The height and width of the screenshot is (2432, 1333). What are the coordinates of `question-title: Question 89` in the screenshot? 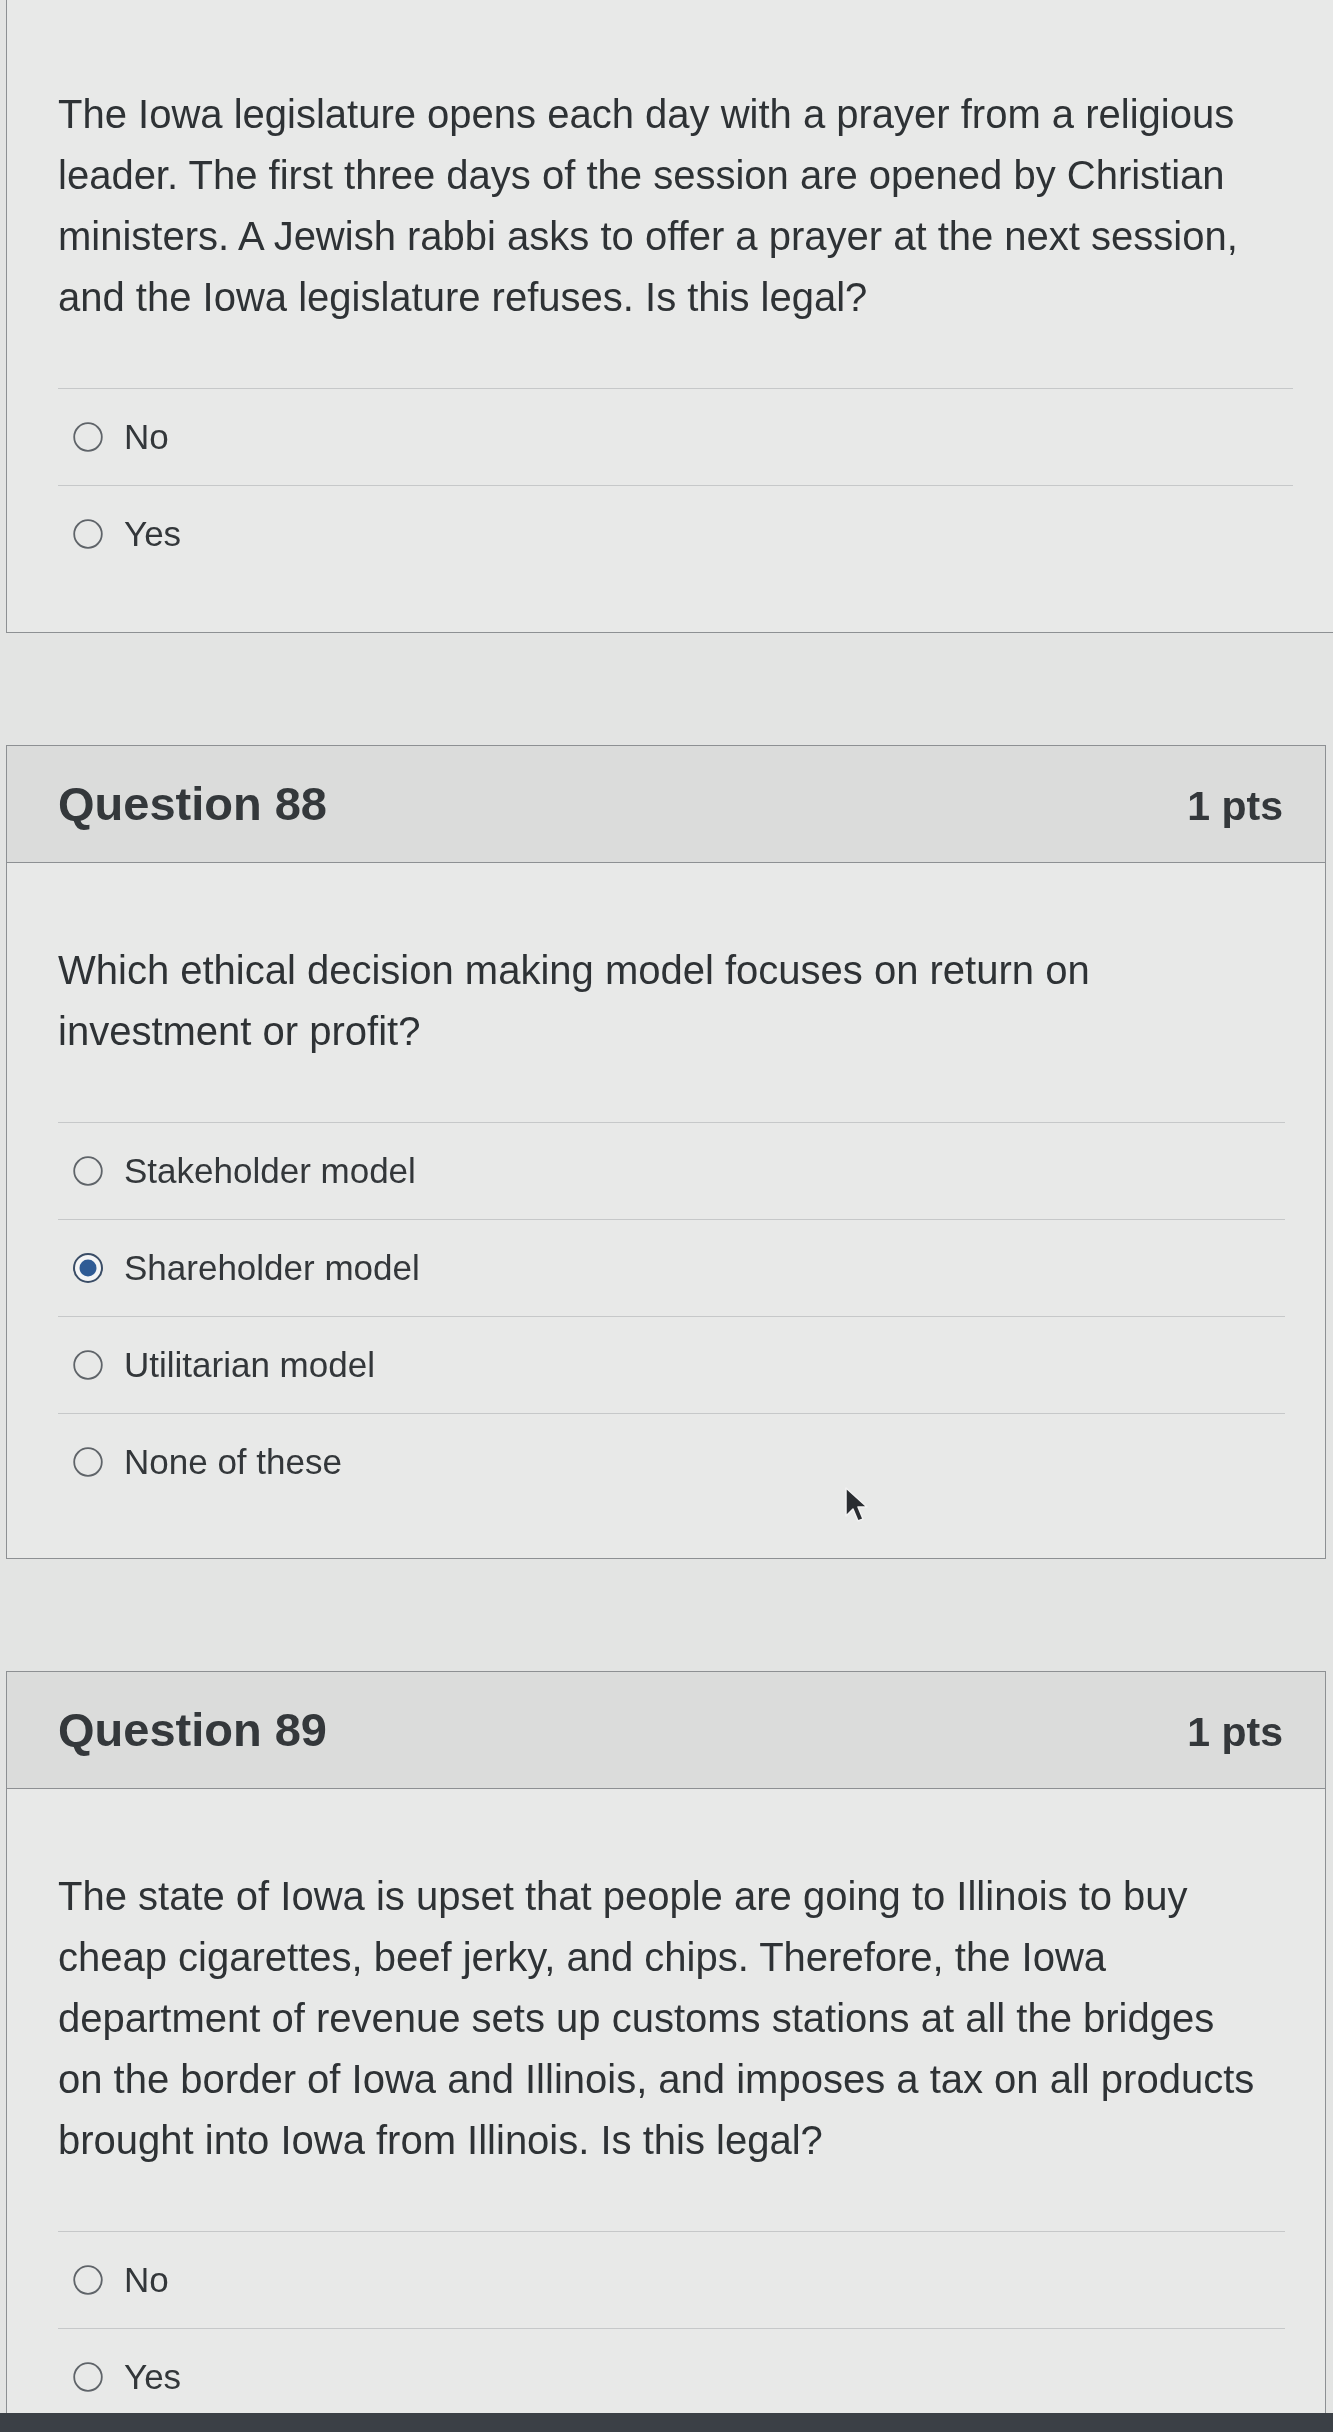 It's located at (192, 1730).